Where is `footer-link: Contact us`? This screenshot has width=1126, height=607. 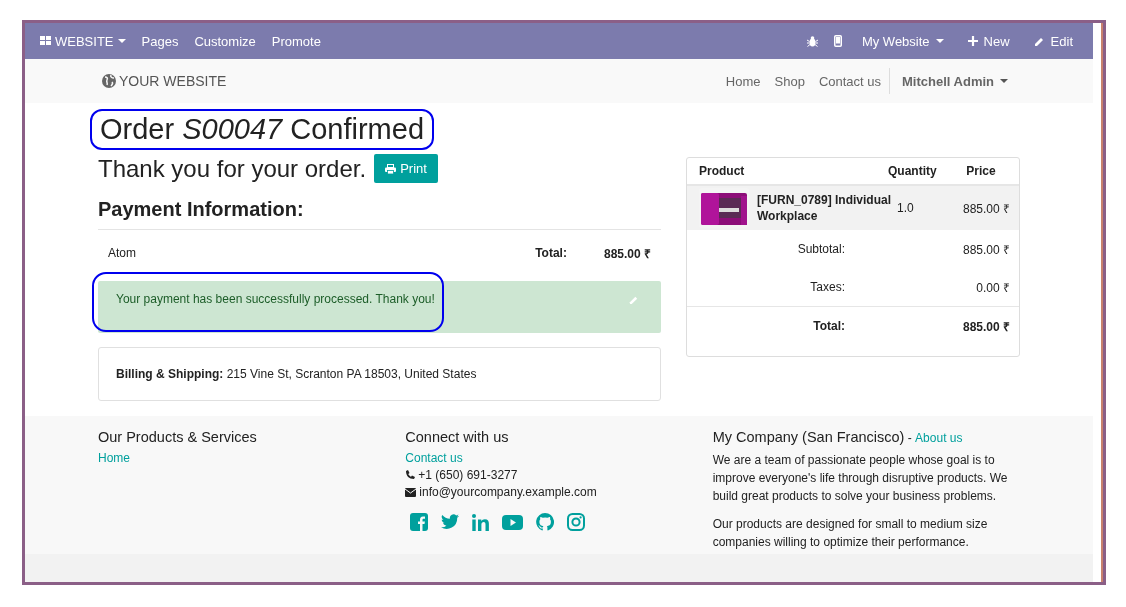 footer-link: Contact us is located at coordinates (559, 458).